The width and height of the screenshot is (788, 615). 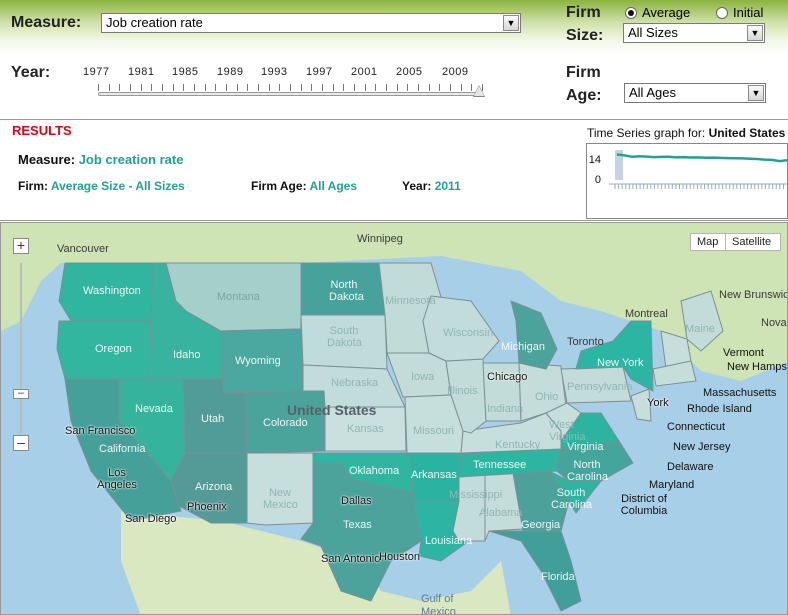 What do you see at coordinates (631, 12) in the screenshot?
I see `radio-dot-checked` at bounding box center [631, 12].